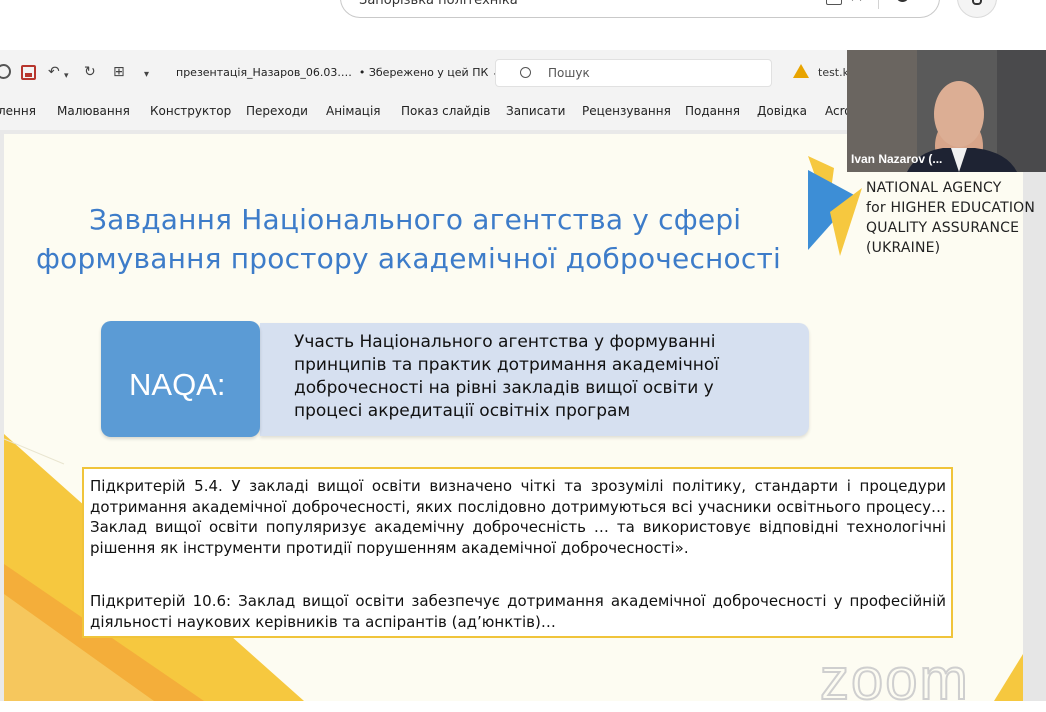  Describe the element at coordinates (903, 248) in the screenshot. I see `logo-line-4: (UKRAINE)` at that location.